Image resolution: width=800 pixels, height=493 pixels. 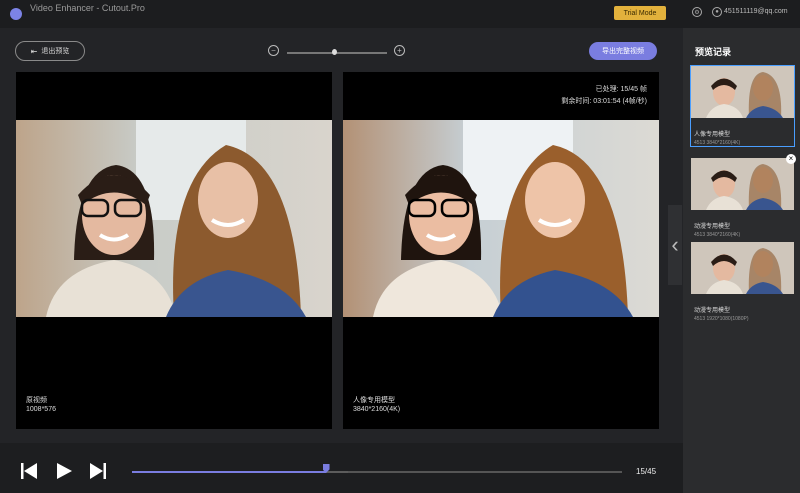 What do you see at coordinates (712, 135) in the screenshot?
I see `history-item-label: 人像专用模型` at bounding box center [712, 135].